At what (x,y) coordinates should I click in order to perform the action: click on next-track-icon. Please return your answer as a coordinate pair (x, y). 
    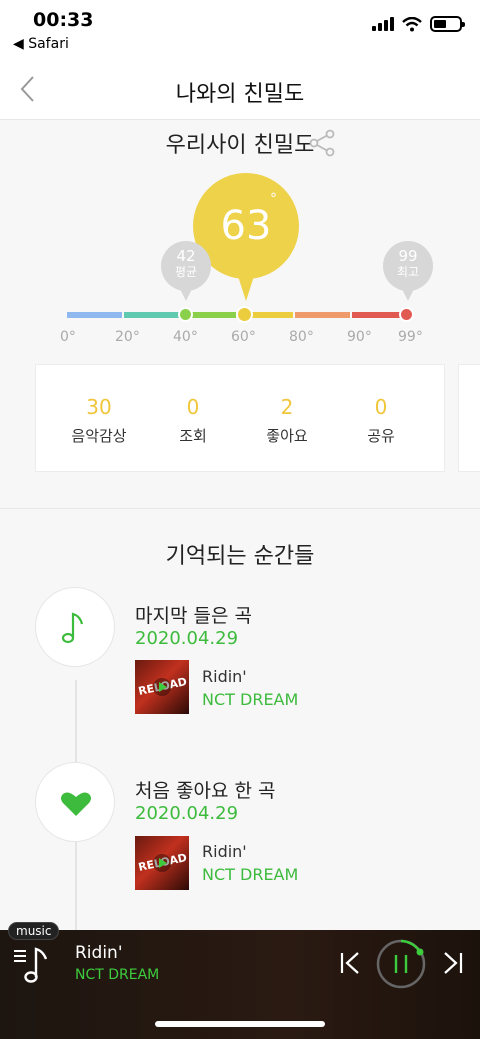
    Looking at the image, I should click on (453, 963).